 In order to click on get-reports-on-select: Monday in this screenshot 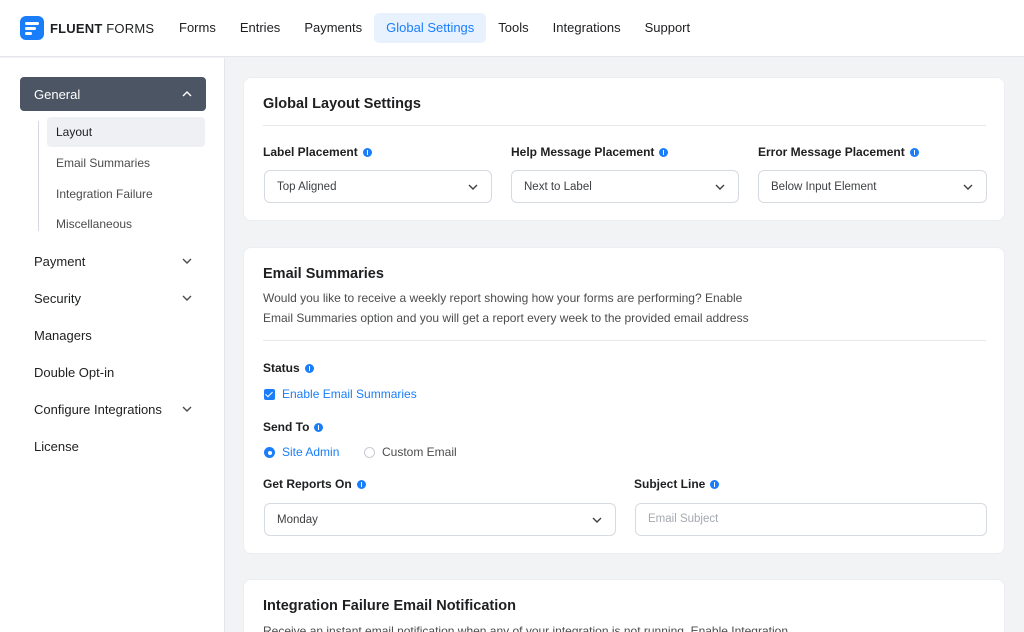, I will do `click(440, 519)`.